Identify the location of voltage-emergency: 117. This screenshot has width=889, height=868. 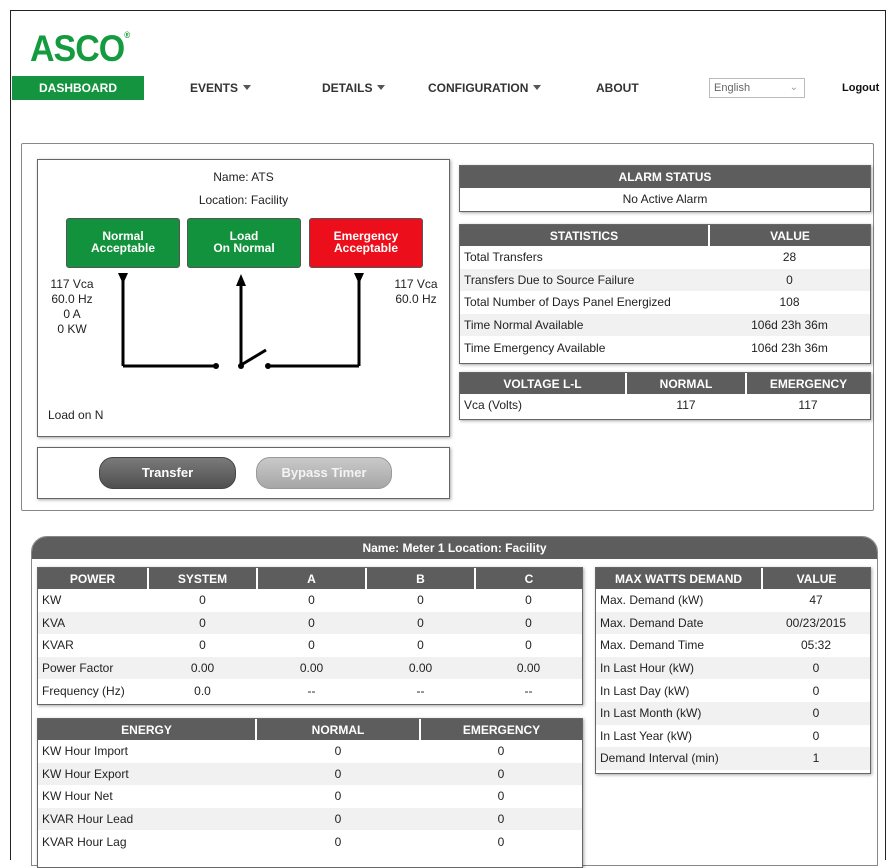
(808, 405).